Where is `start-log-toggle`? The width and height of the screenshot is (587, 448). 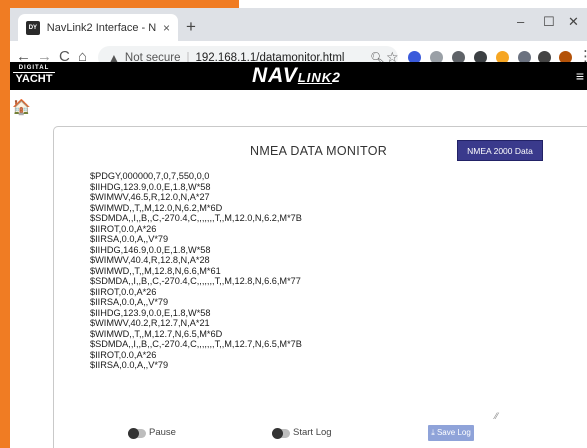
start-log-toggle is located at coordinates (281, 433).